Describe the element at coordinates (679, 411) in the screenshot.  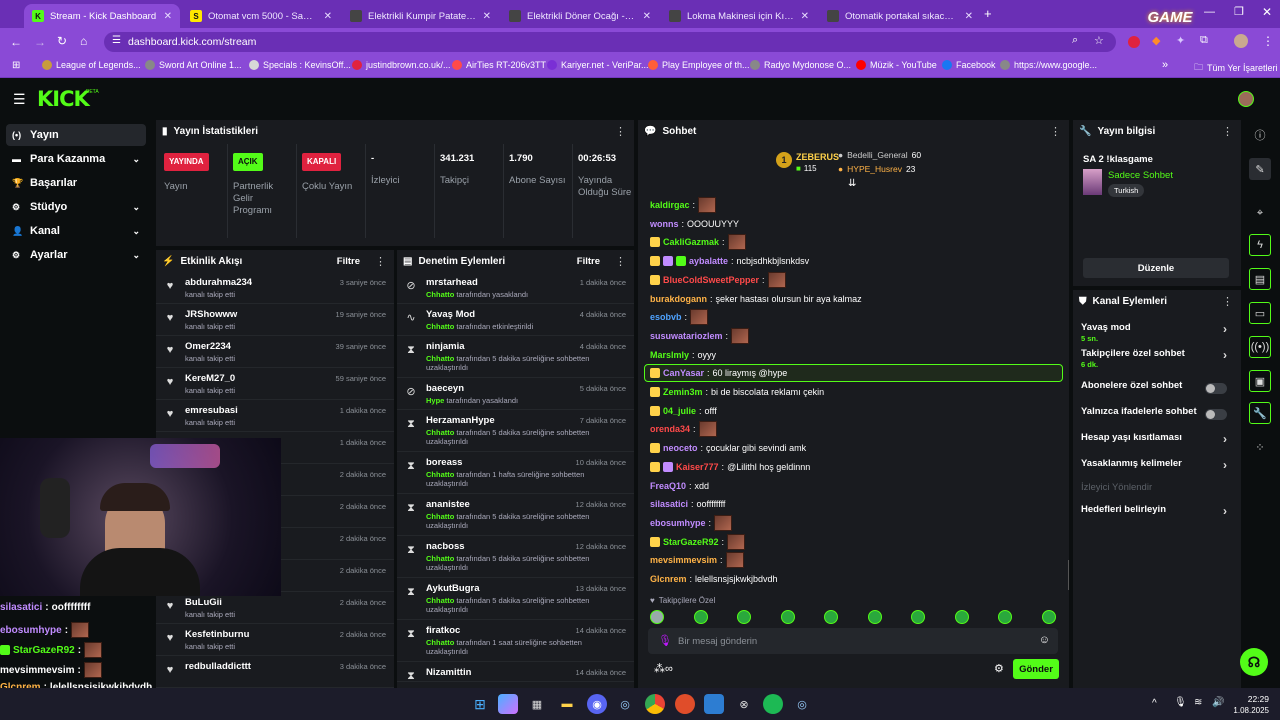
I see `chat-username: 04_julie` at that location.